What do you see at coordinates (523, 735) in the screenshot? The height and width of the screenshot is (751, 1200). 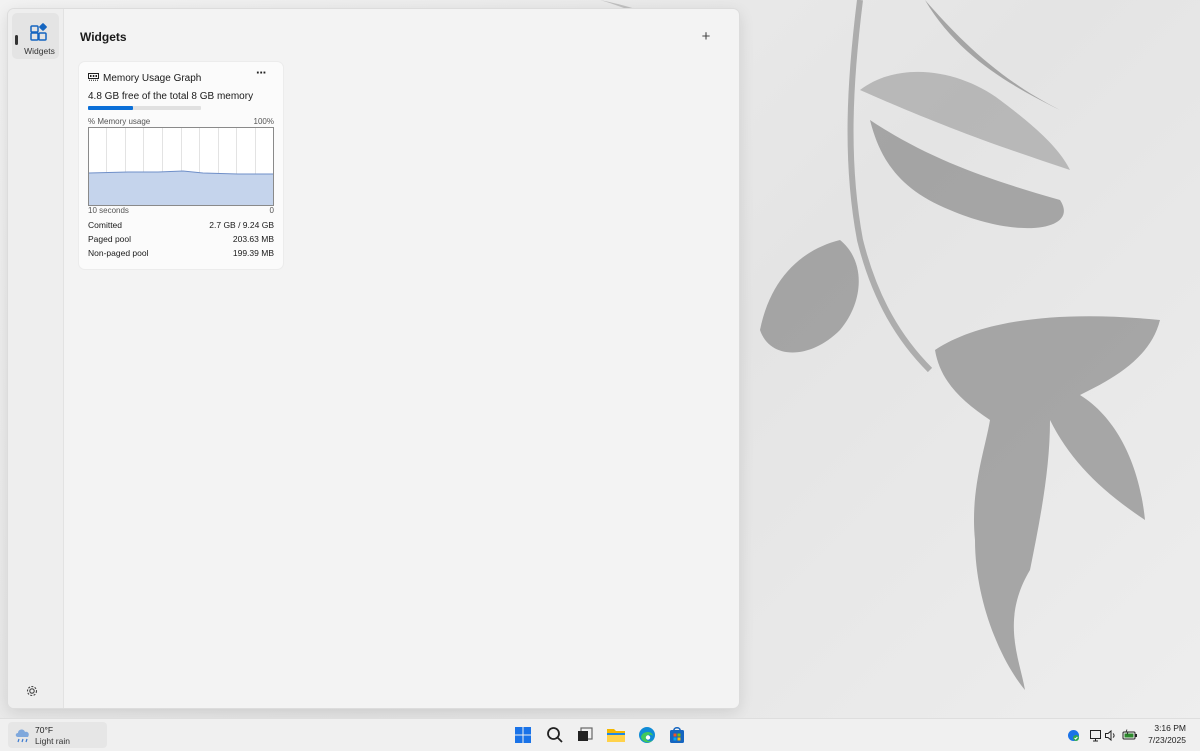 I see `windows-start-icon` at bounding box center [523, 735].